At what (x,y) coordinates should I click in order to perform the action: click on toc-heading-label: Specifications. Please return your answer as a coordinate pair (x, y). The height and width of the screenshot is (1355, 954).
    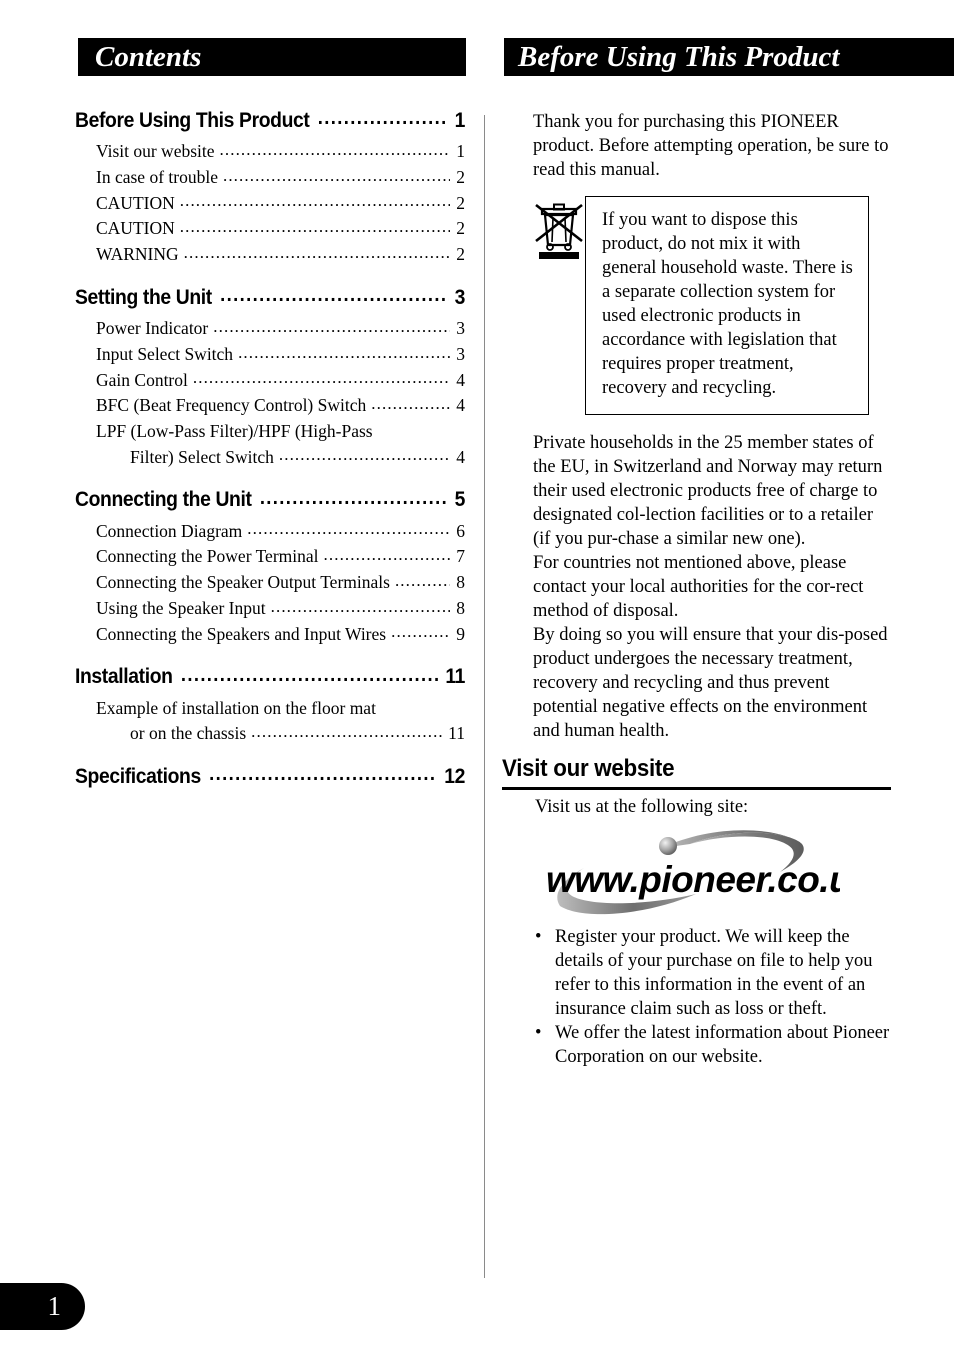
    Looking at the image, I should click on (138, 776).